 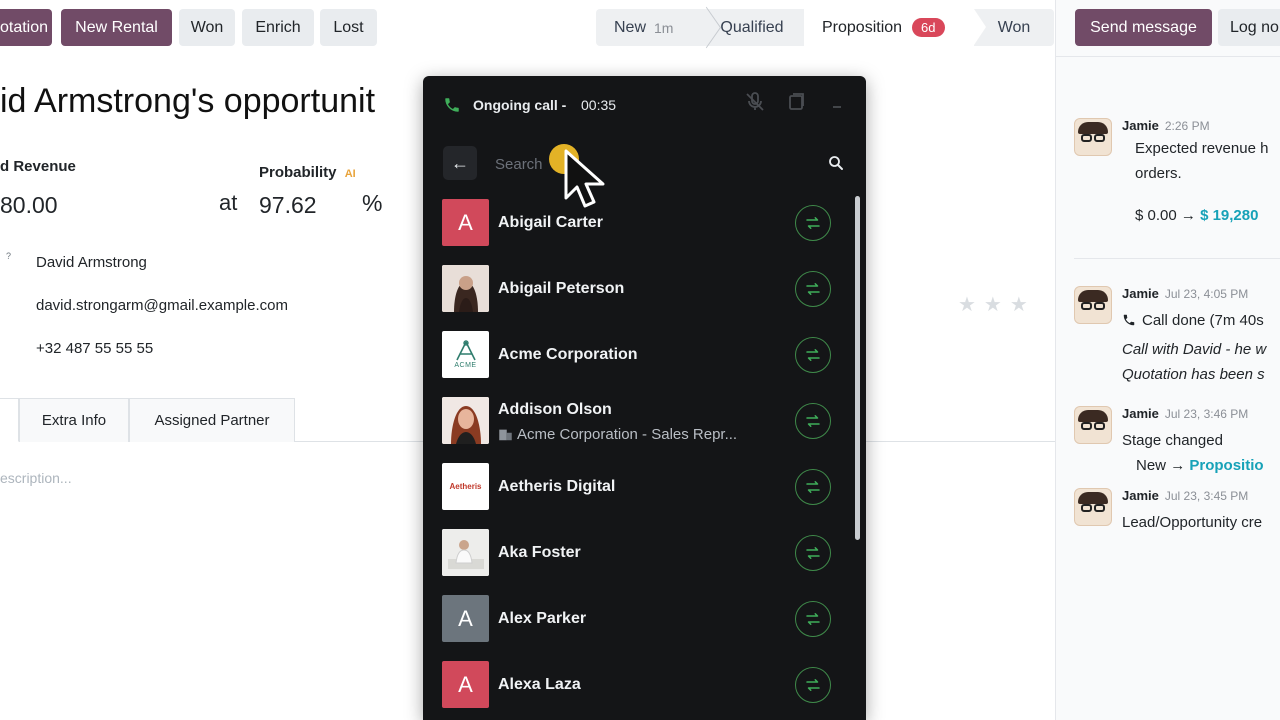 I want to click on probability-label-text: Probability, so click(x=298, y=172).